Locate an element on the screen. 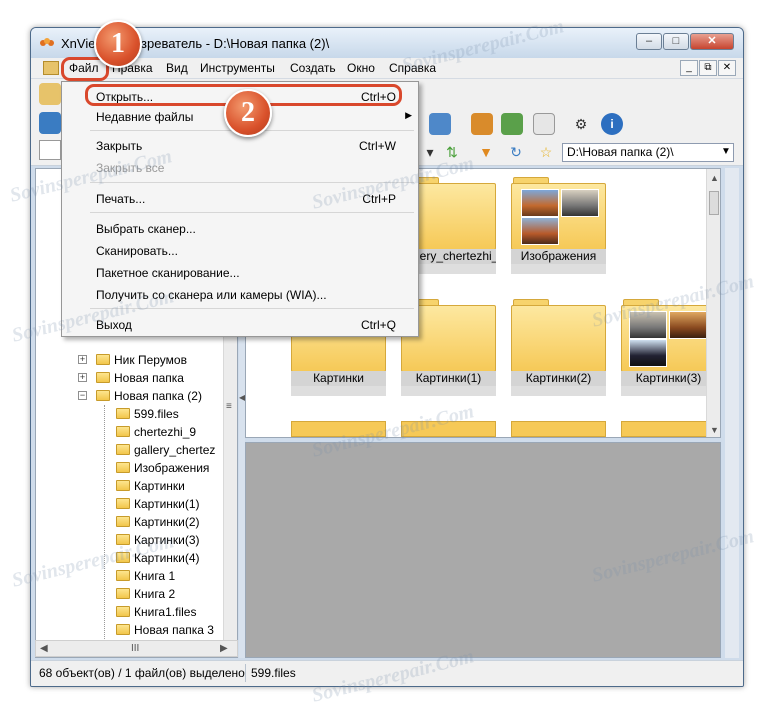 Image resolution: width=774 pixels, height=717 pixels. tree-item: 599.files is located at coordinates (129, 414).